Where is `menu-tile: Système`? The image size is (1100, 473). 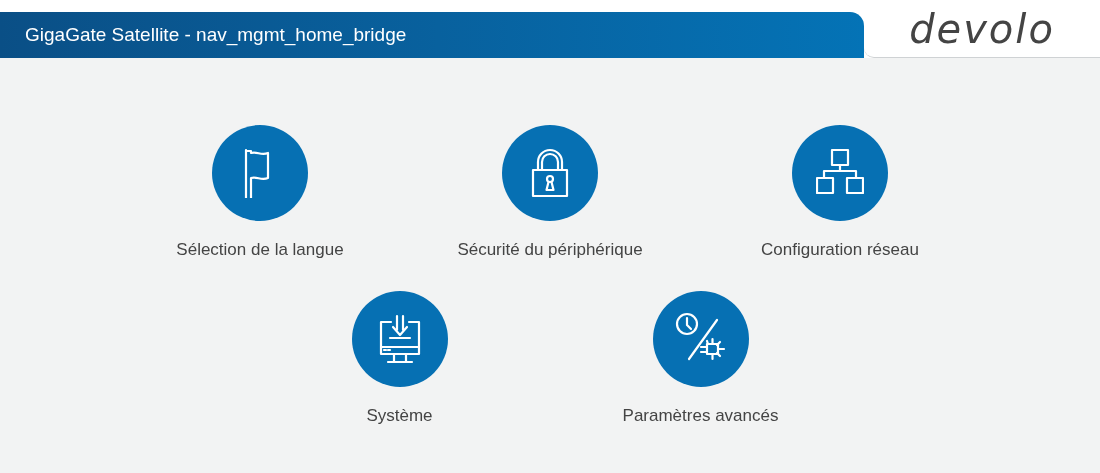
menu-tile: Système is located at coordinates (399, 359).